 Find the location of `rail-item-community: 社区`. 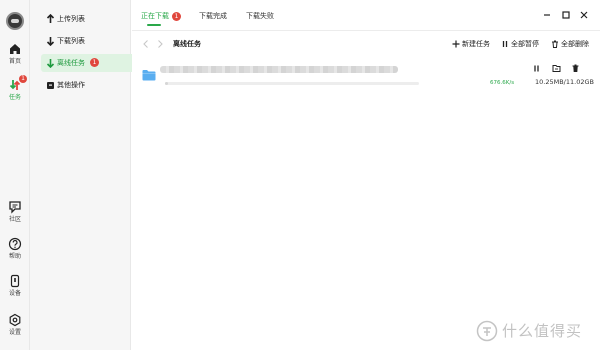

rail-item-community: 社区 is located at coordinates (15, 212).